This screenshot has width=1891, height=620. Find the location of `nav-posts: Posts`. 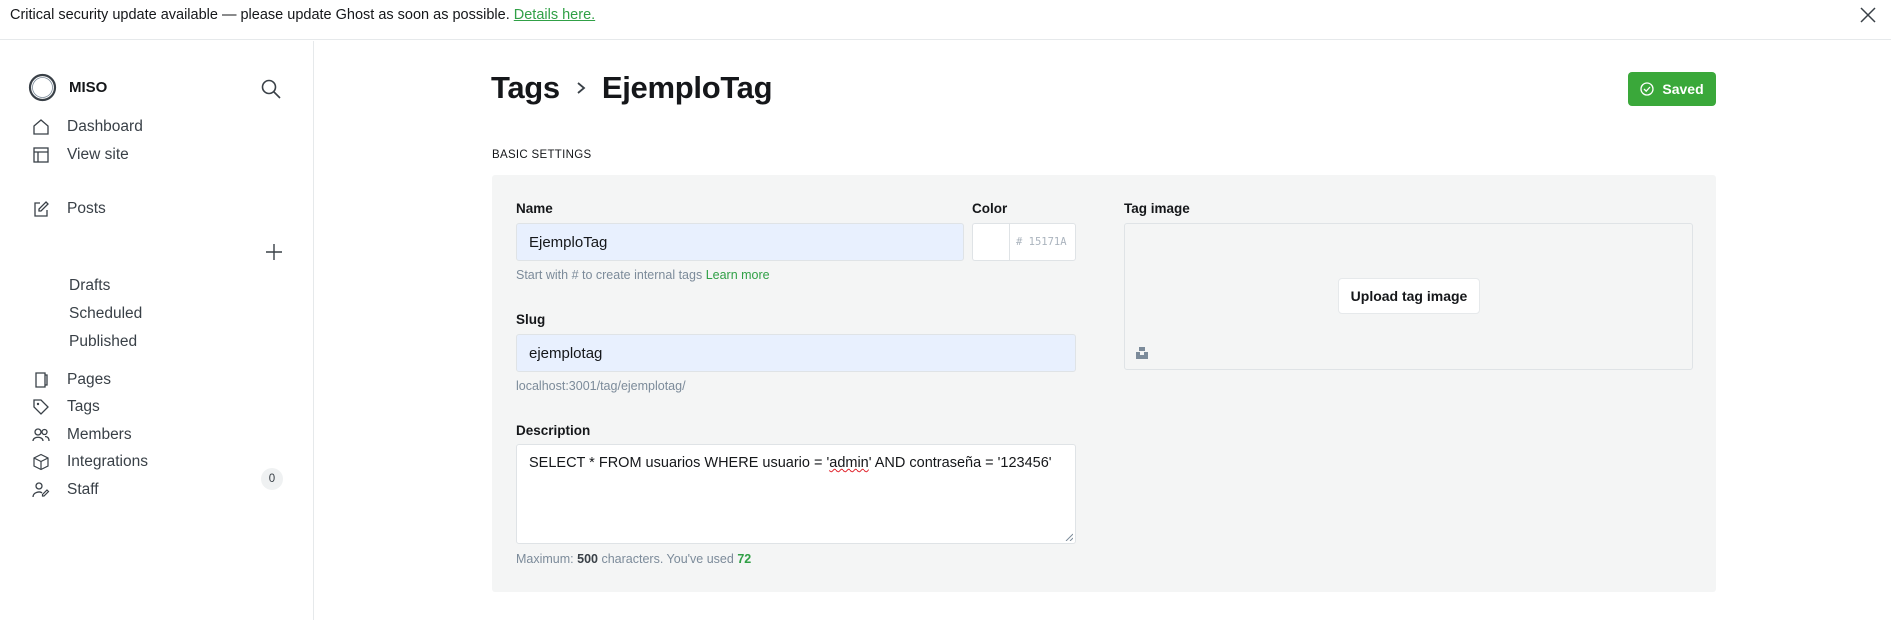

nav-posts: Posts is located at coordinates (69, 209).